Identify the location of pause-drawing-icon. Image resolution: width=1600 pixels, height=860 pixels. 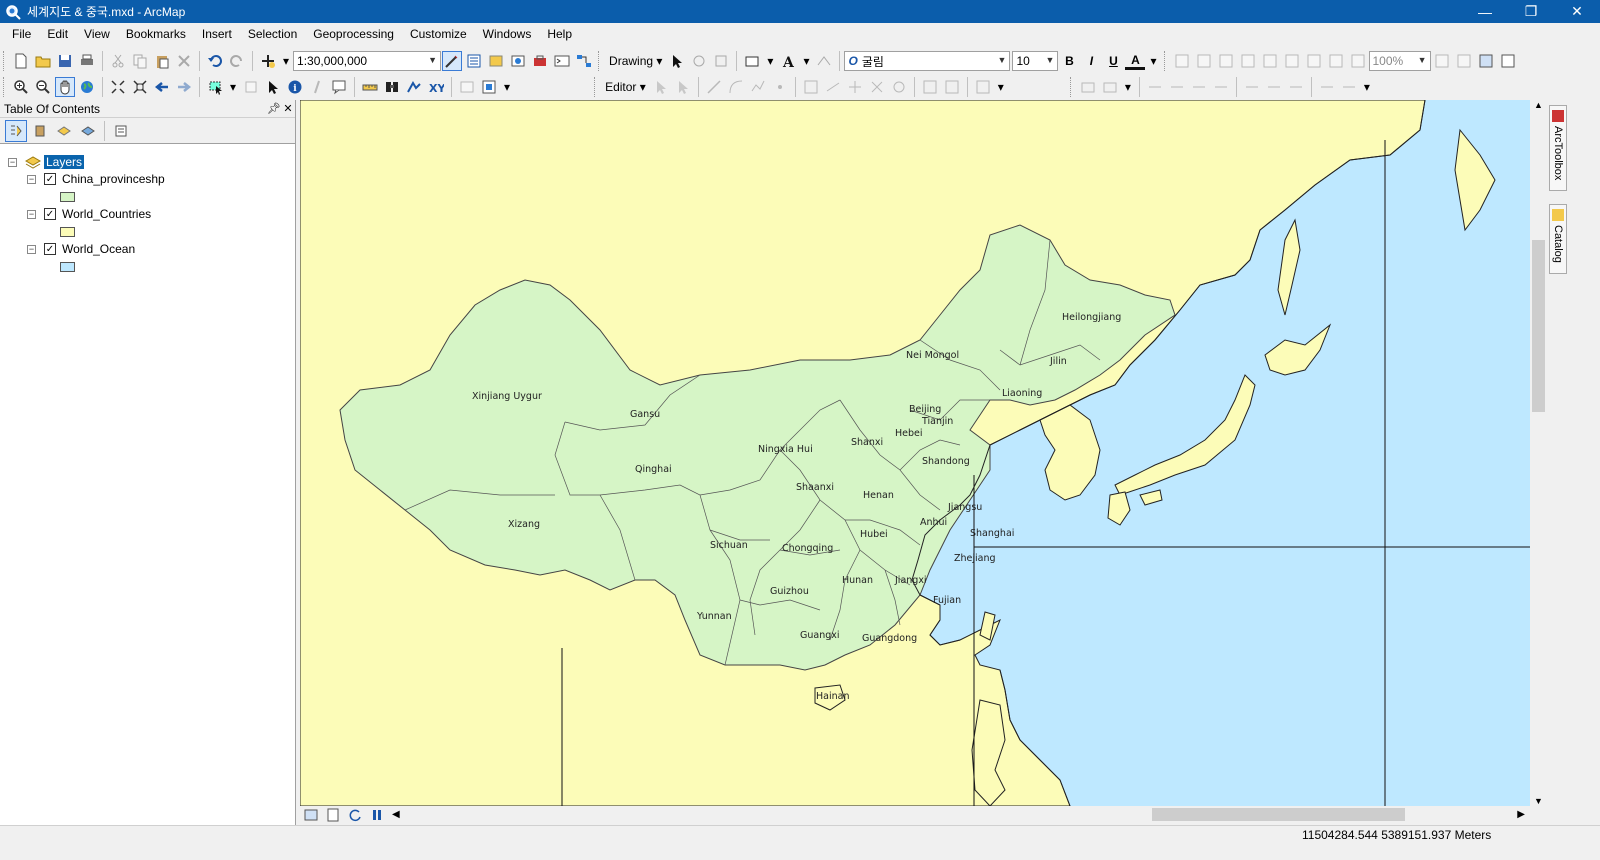
(377, 815).